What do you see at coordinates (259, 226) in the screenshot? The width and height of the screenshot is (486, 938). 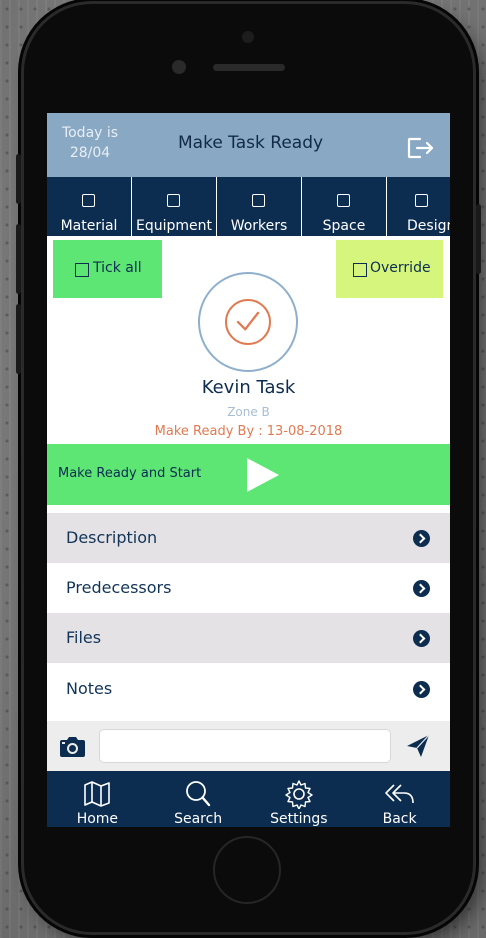 I see `category-label: Workers` at bounding box center [259, 226].